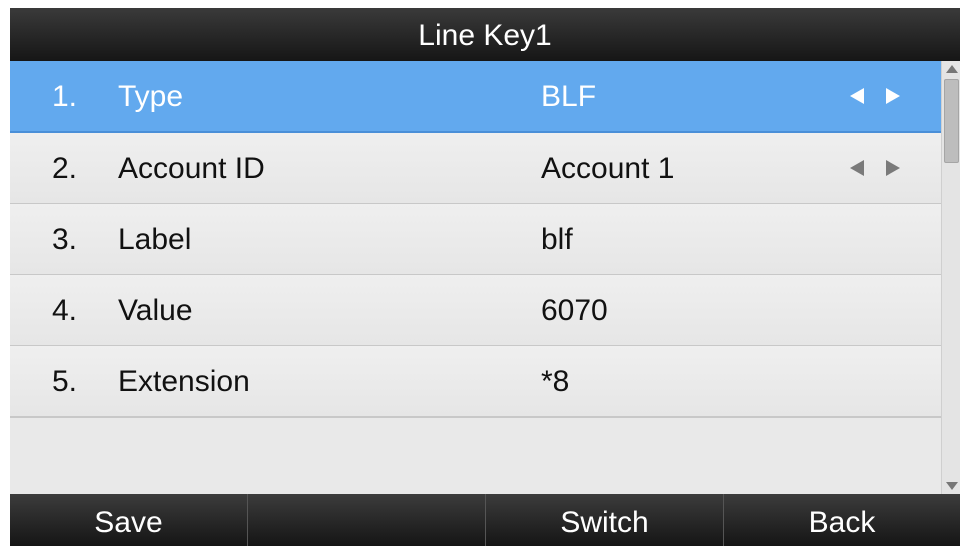  What do you see at coordinates (65, 96) in the screenshot?
I see `row-number: 1.` at bounding box center [65, 96].